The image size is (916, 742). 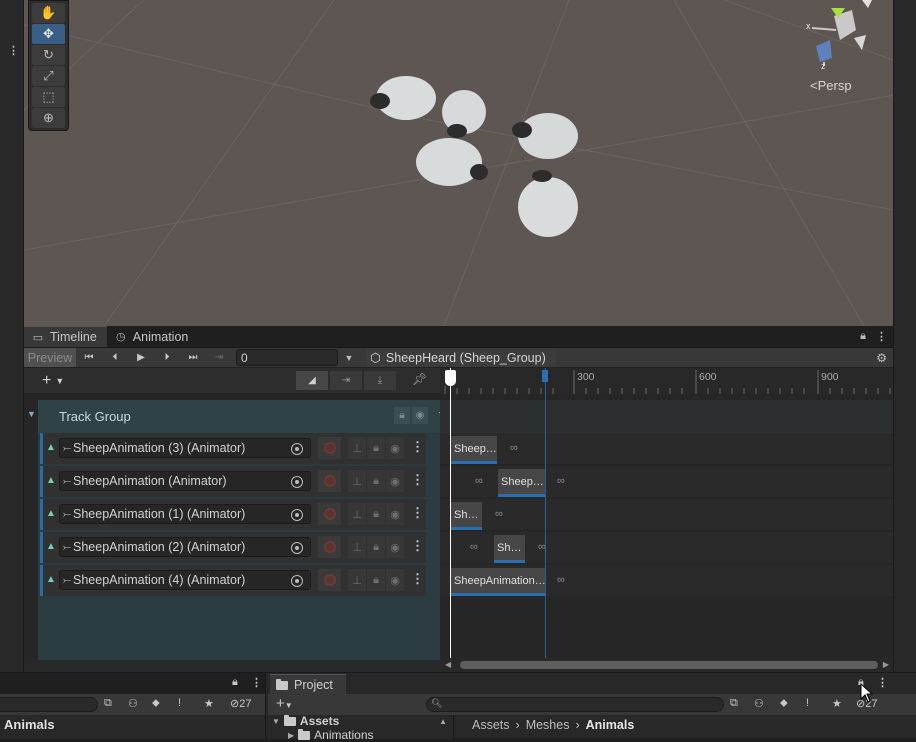 I want to click on last-frame-button: ⏭, so click(x=193, y=357).